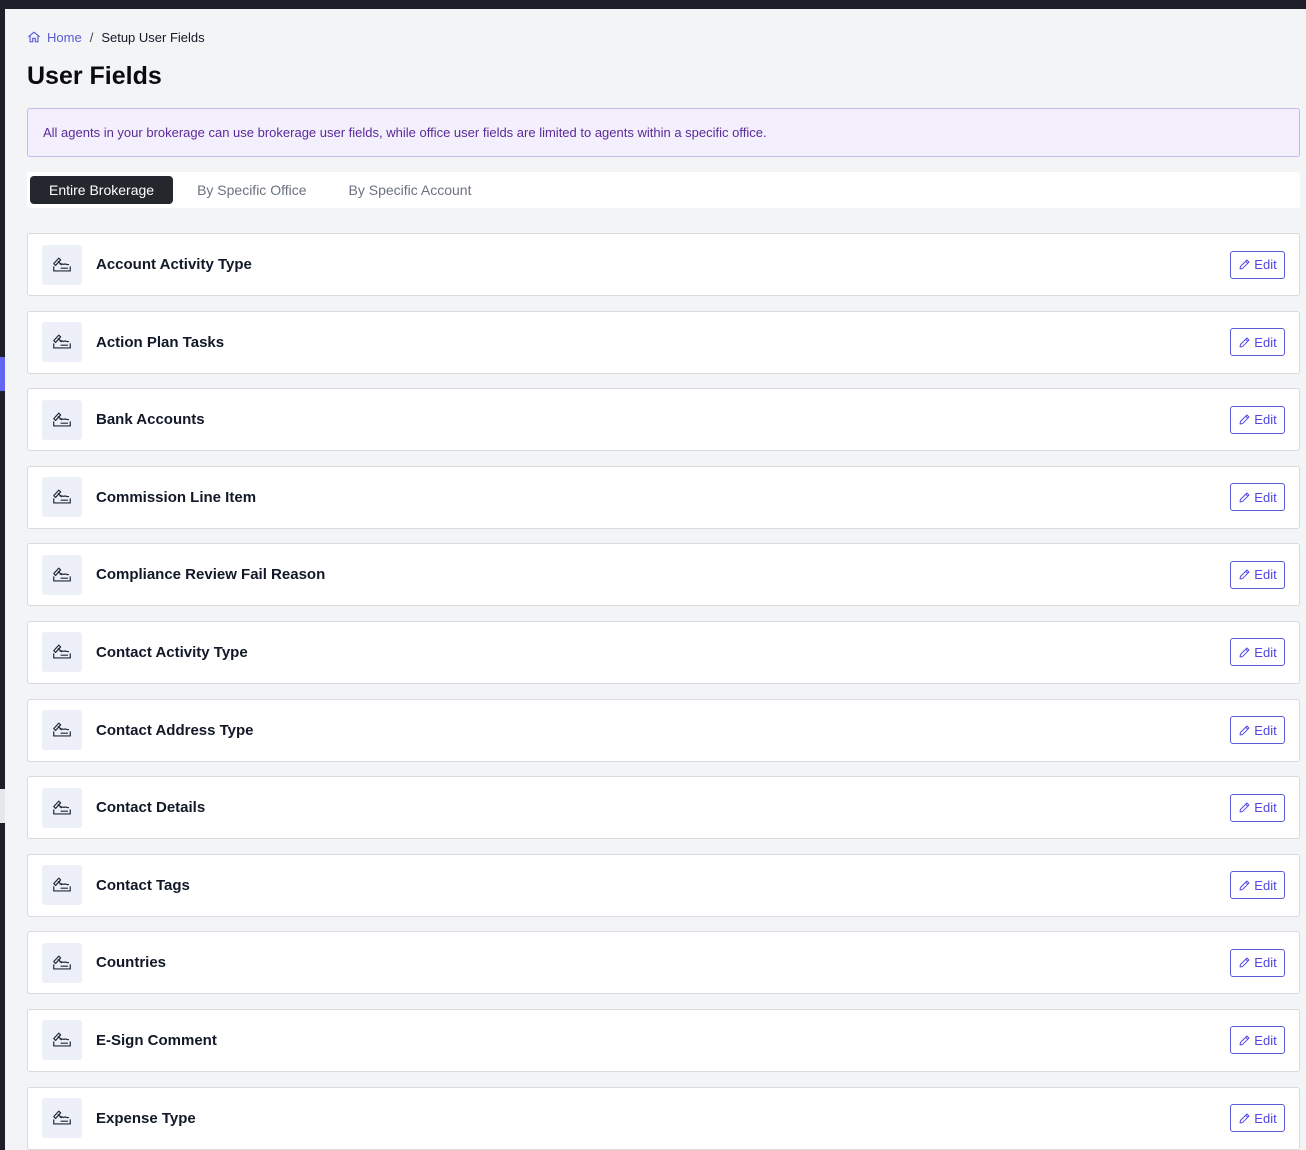  I want to click on sidebar-active-indicator, so click(2, 374).